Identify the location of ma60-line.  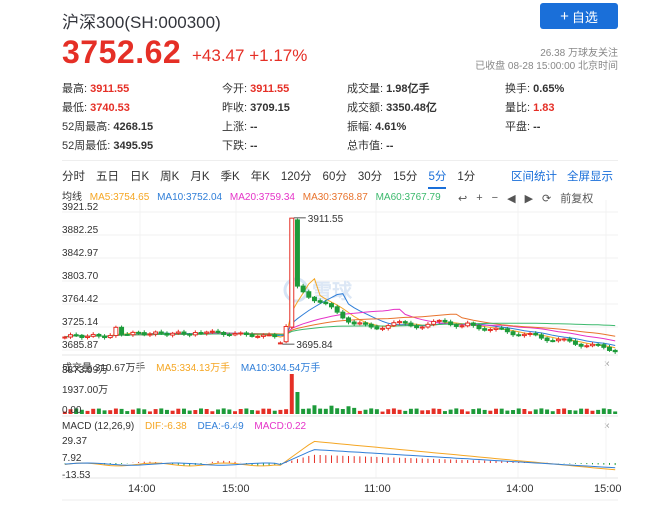
(340, 330).